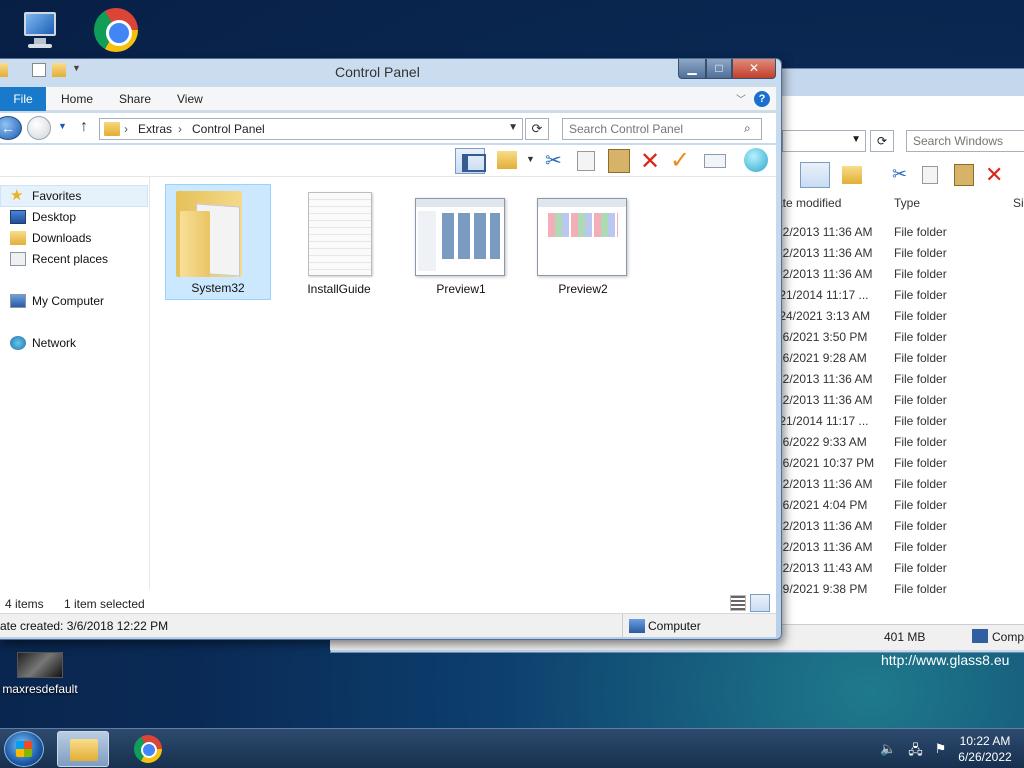 The image size is (1024, 768). Describe the element at coordinates (888, 752) in the screenshot. I see `volume-muted-icon: 🔈` at that location.